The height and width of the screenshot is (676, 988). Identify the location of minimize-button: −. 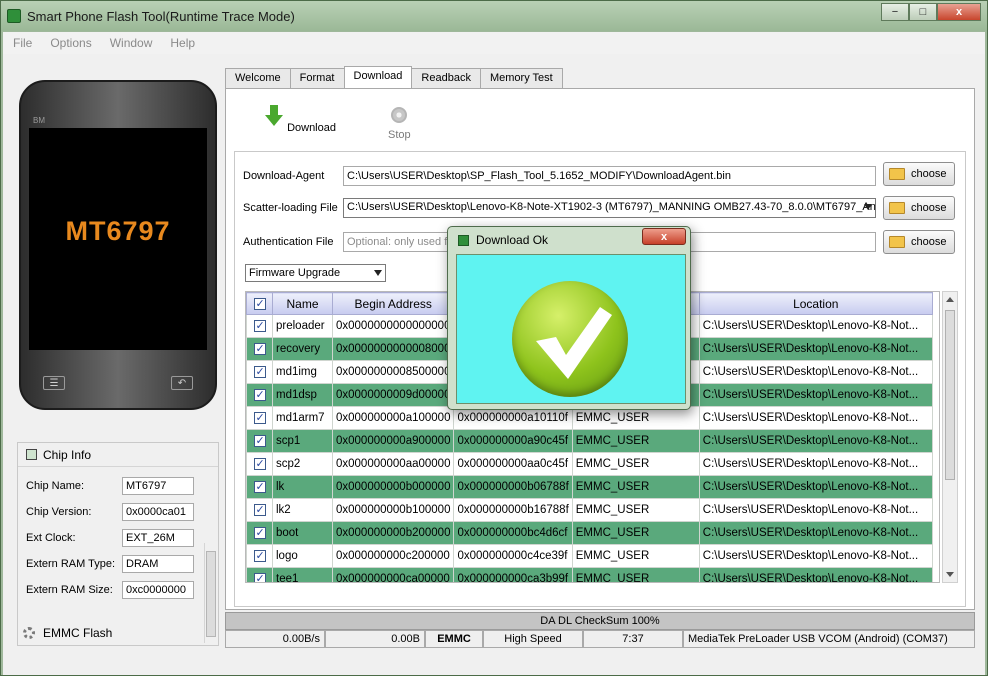
(895, 12).